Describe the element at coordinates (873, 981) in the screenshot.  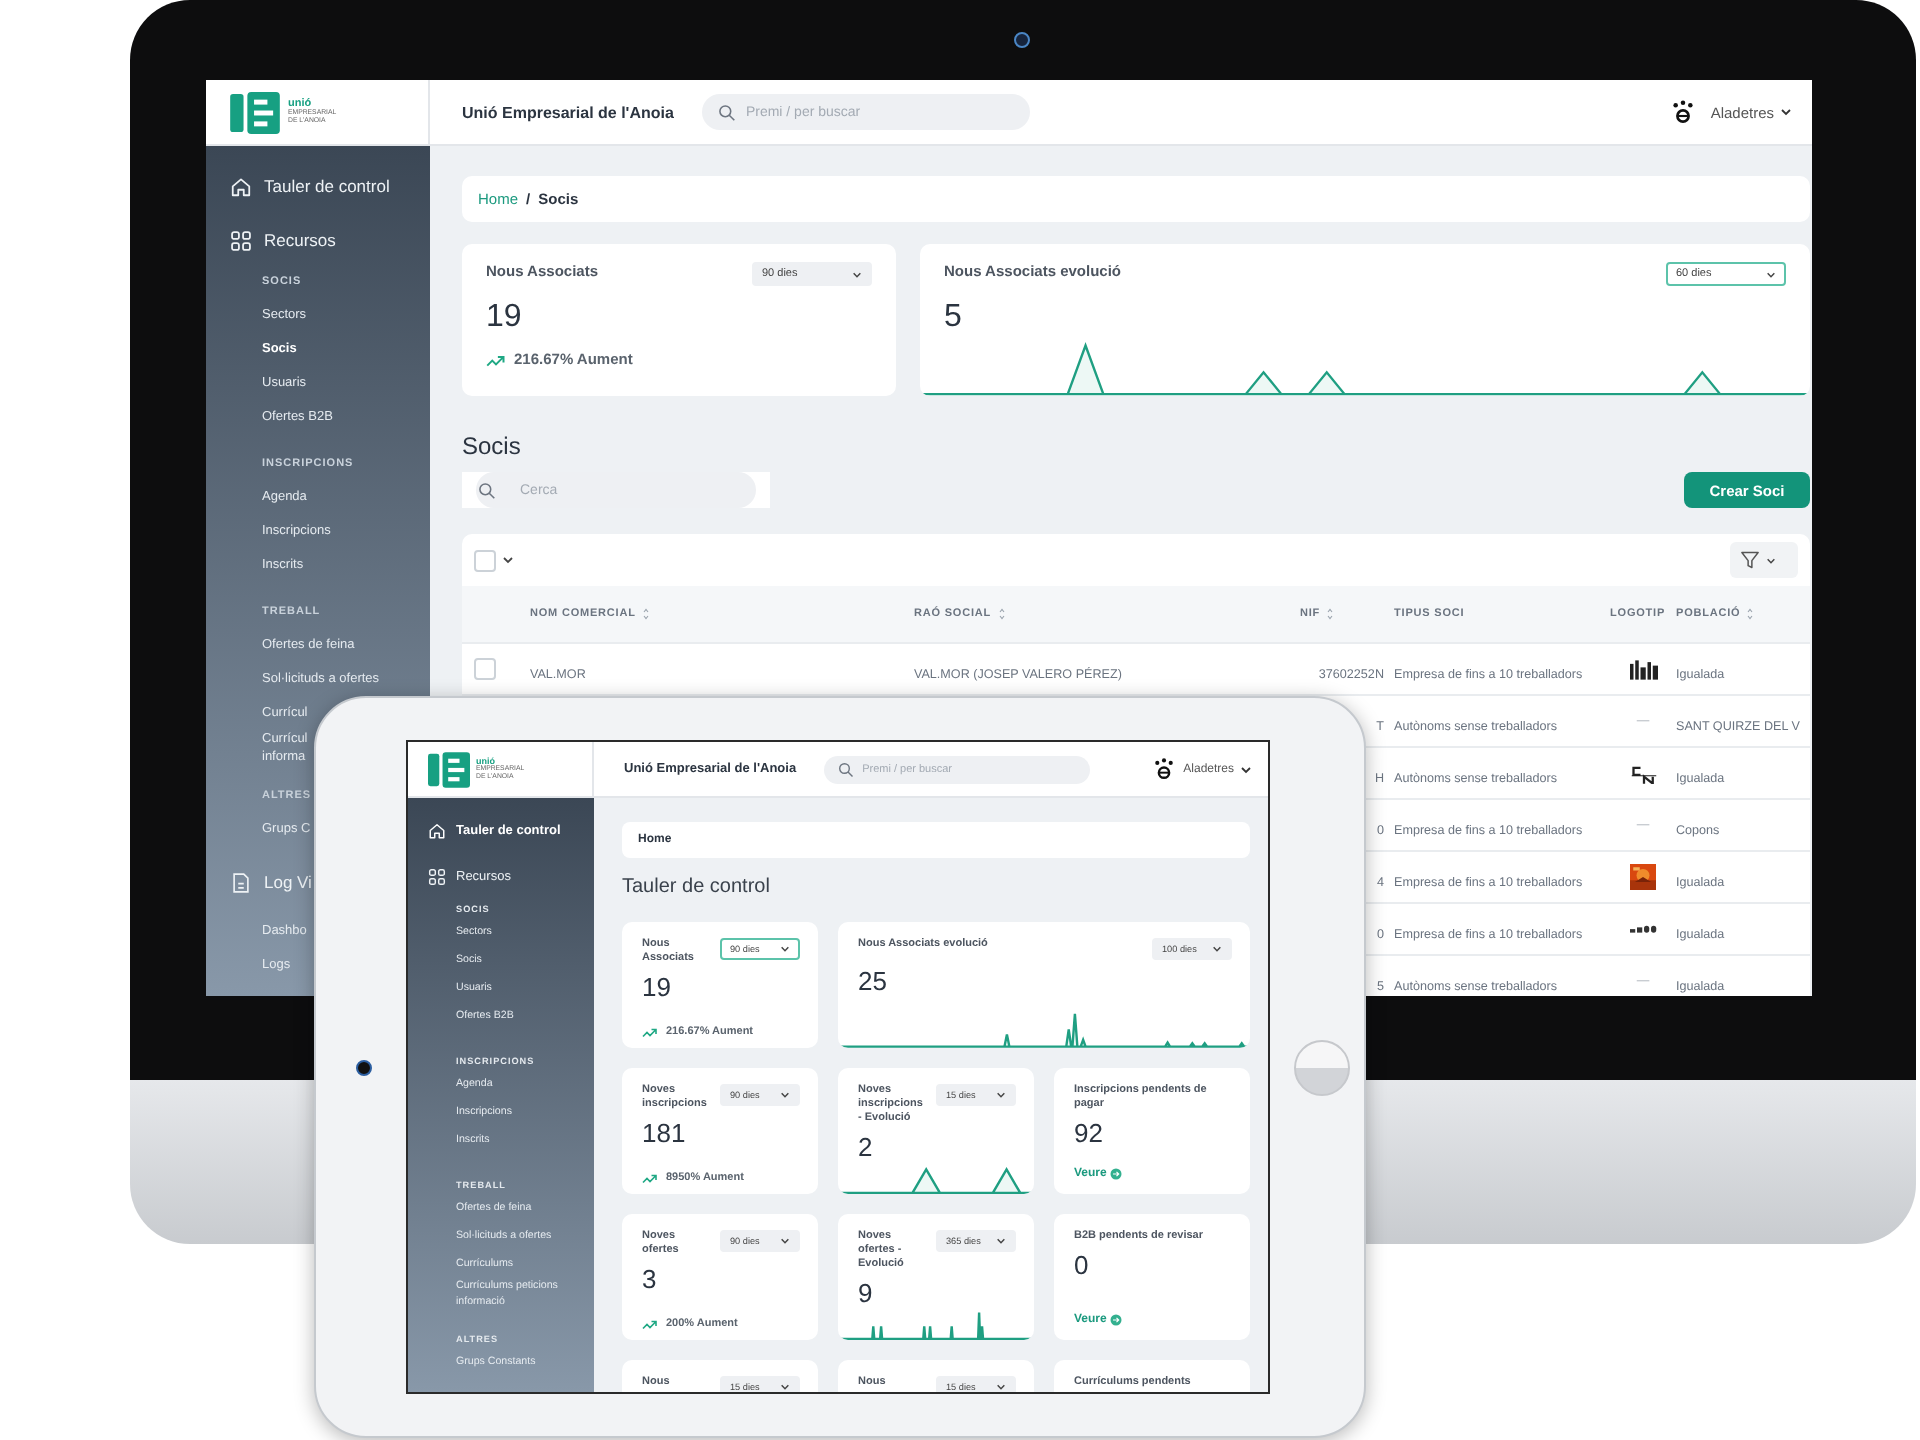
I see `stat-value: 25` at that location.